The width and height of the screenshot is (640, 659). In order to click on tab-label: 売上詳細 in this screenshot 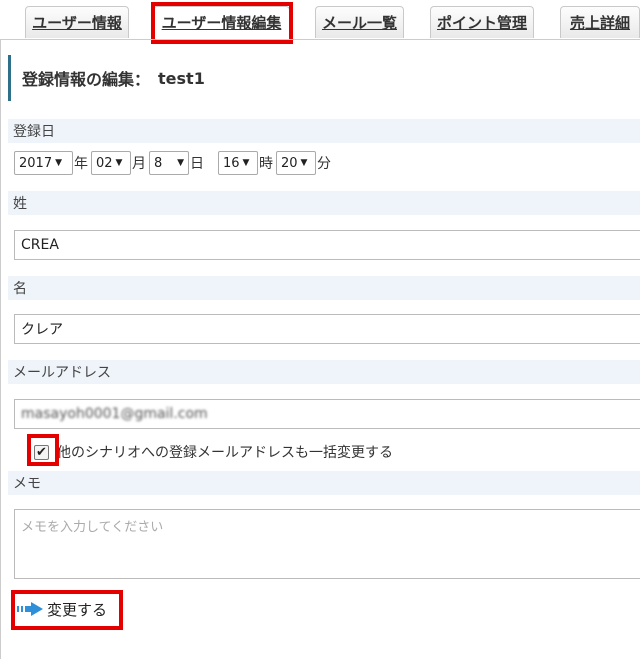, I will do `click(599, 23)`.